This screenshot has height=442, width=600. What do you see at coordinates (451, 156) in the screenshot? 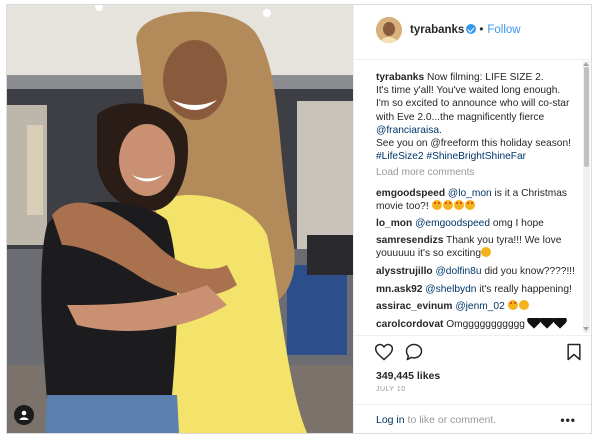
I see `caption-hashtags: #LifeSize2 #ShineBrightShineFar` at bounding box center [451, 156].